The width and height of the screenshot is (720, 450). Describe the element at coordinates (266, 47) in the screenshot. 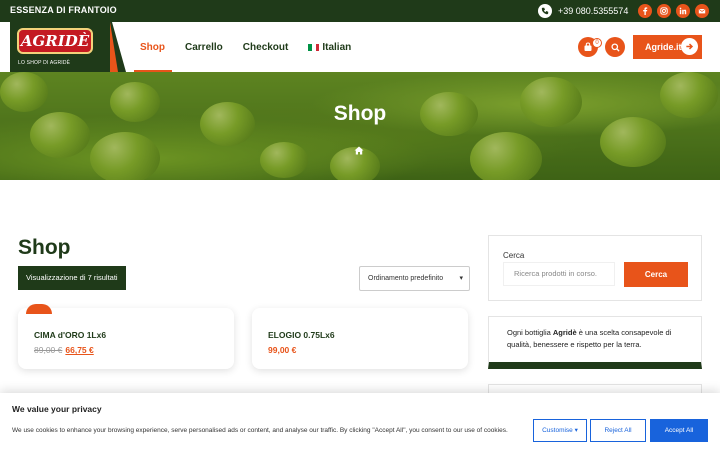

I see `nav-checkout: Checkout` at that location.